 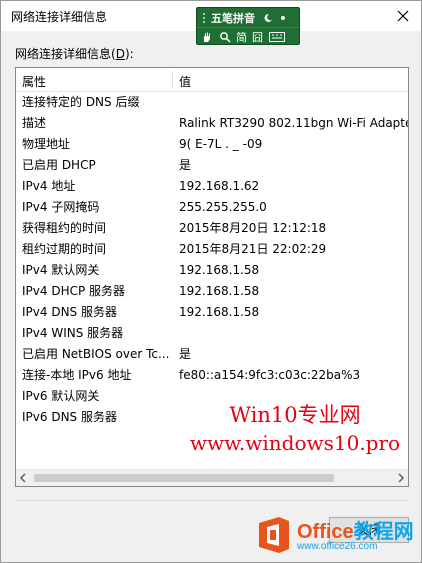 What do you see at coordinates (61, 396) in the screenshot?
I see `property-name: IPv6 默认网关` at bounding box center [61, 396].